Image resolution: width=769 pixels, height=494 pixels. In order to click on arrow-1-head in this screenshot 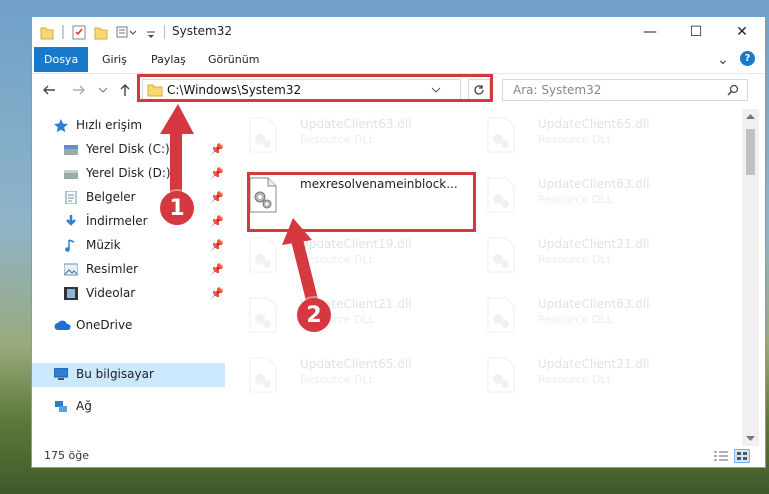, I will do `click(177, 119)`.